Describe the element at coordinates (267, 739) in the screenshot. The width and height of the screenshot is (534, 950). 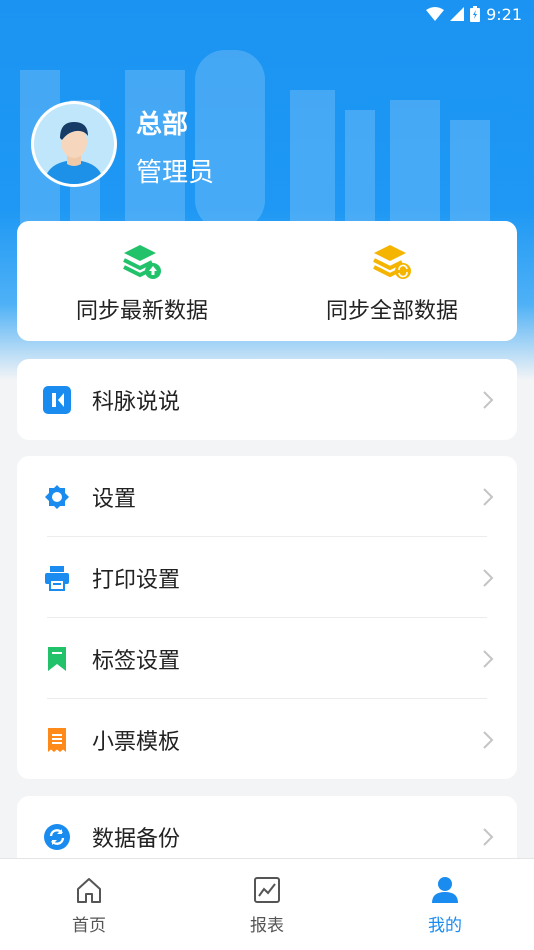
I see `menu-item-receipt-template: 小票模板` at that location.